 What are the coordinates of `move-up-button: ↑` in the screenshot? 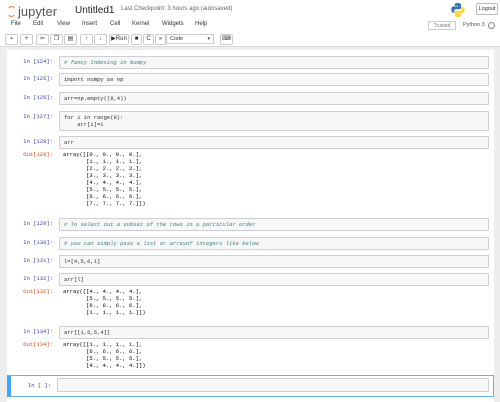 It's located at (86, 39).